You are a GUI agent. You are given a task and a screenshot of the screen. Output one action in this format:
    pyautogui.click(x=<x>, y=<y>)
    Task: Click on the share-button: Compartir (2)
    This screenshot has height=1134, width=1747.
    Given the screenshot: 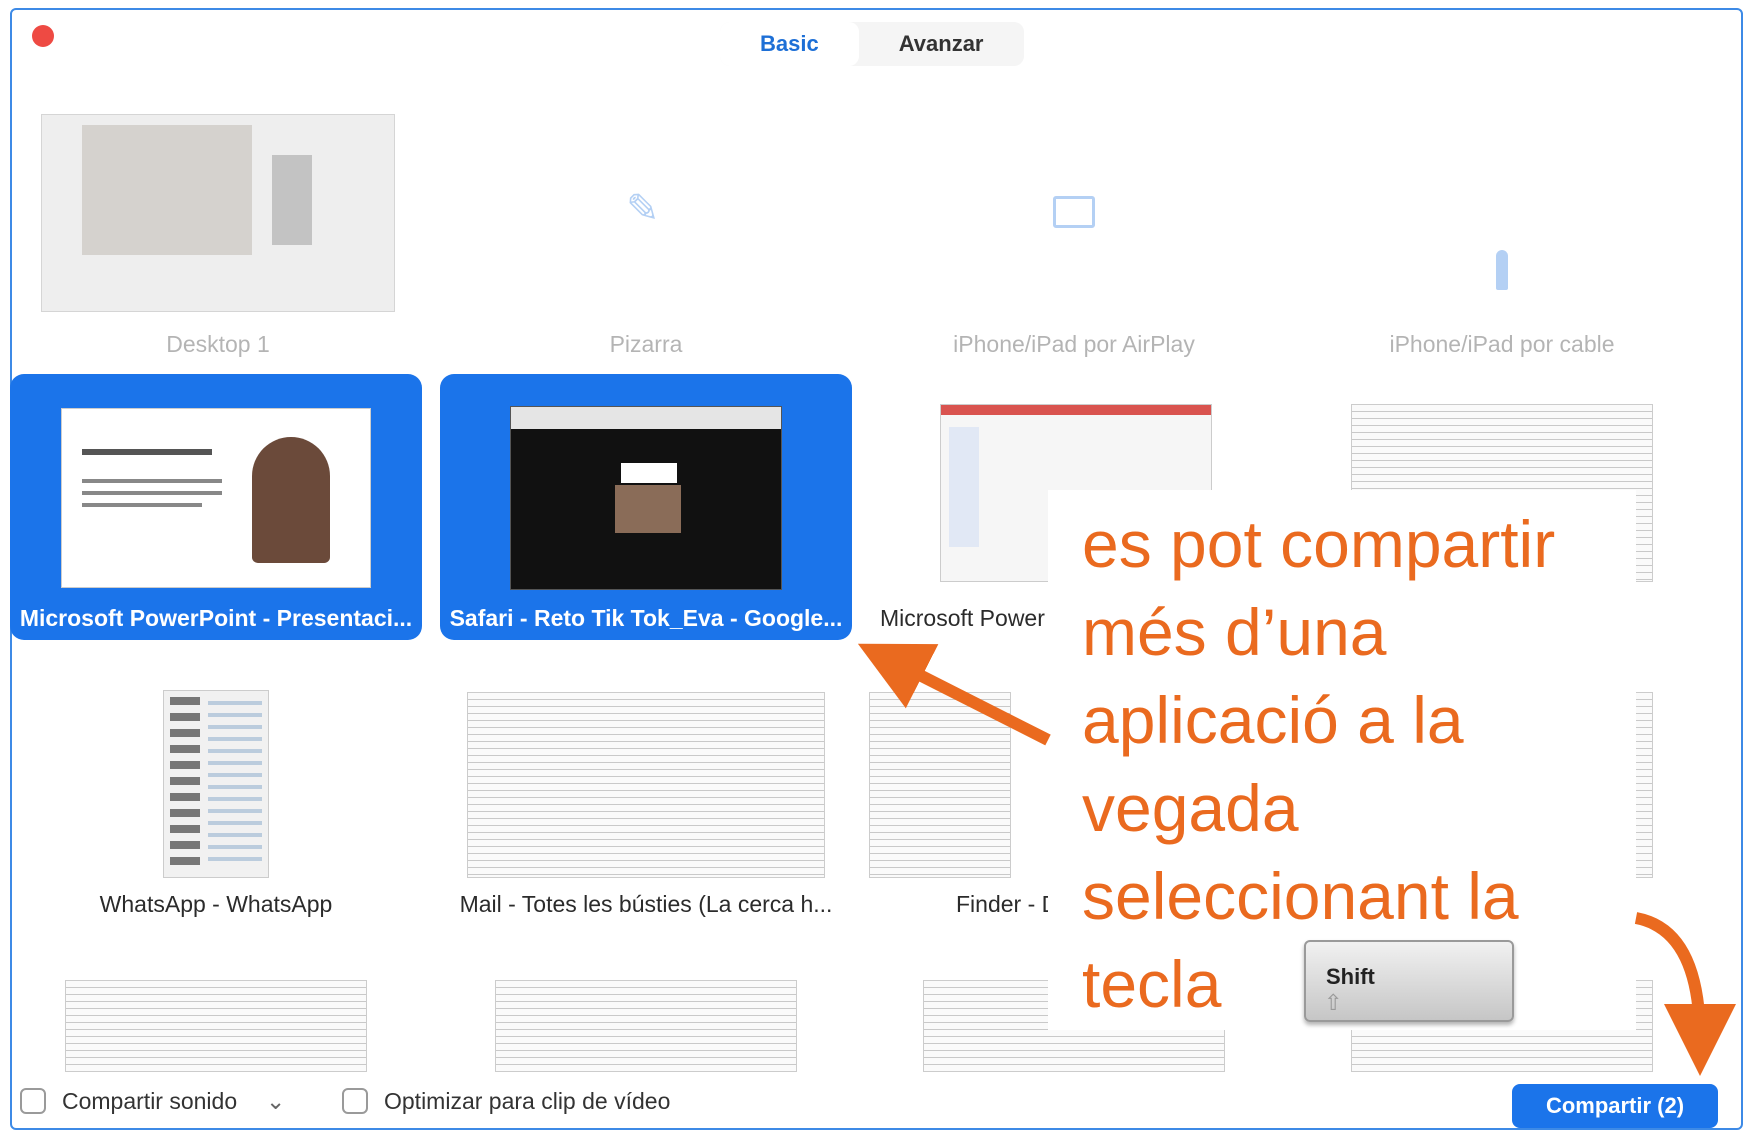 What is the action you would take?
    pyautogui.click(x=1615, y=1106)
    